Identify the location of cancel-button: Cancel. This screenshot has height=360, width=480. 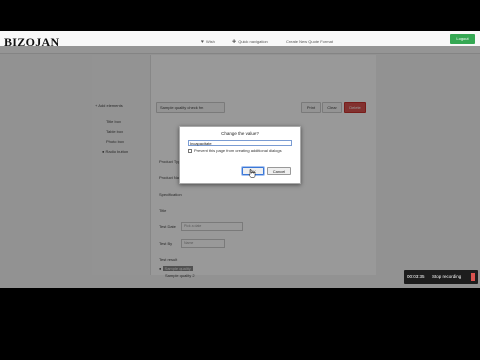
(279, 171).